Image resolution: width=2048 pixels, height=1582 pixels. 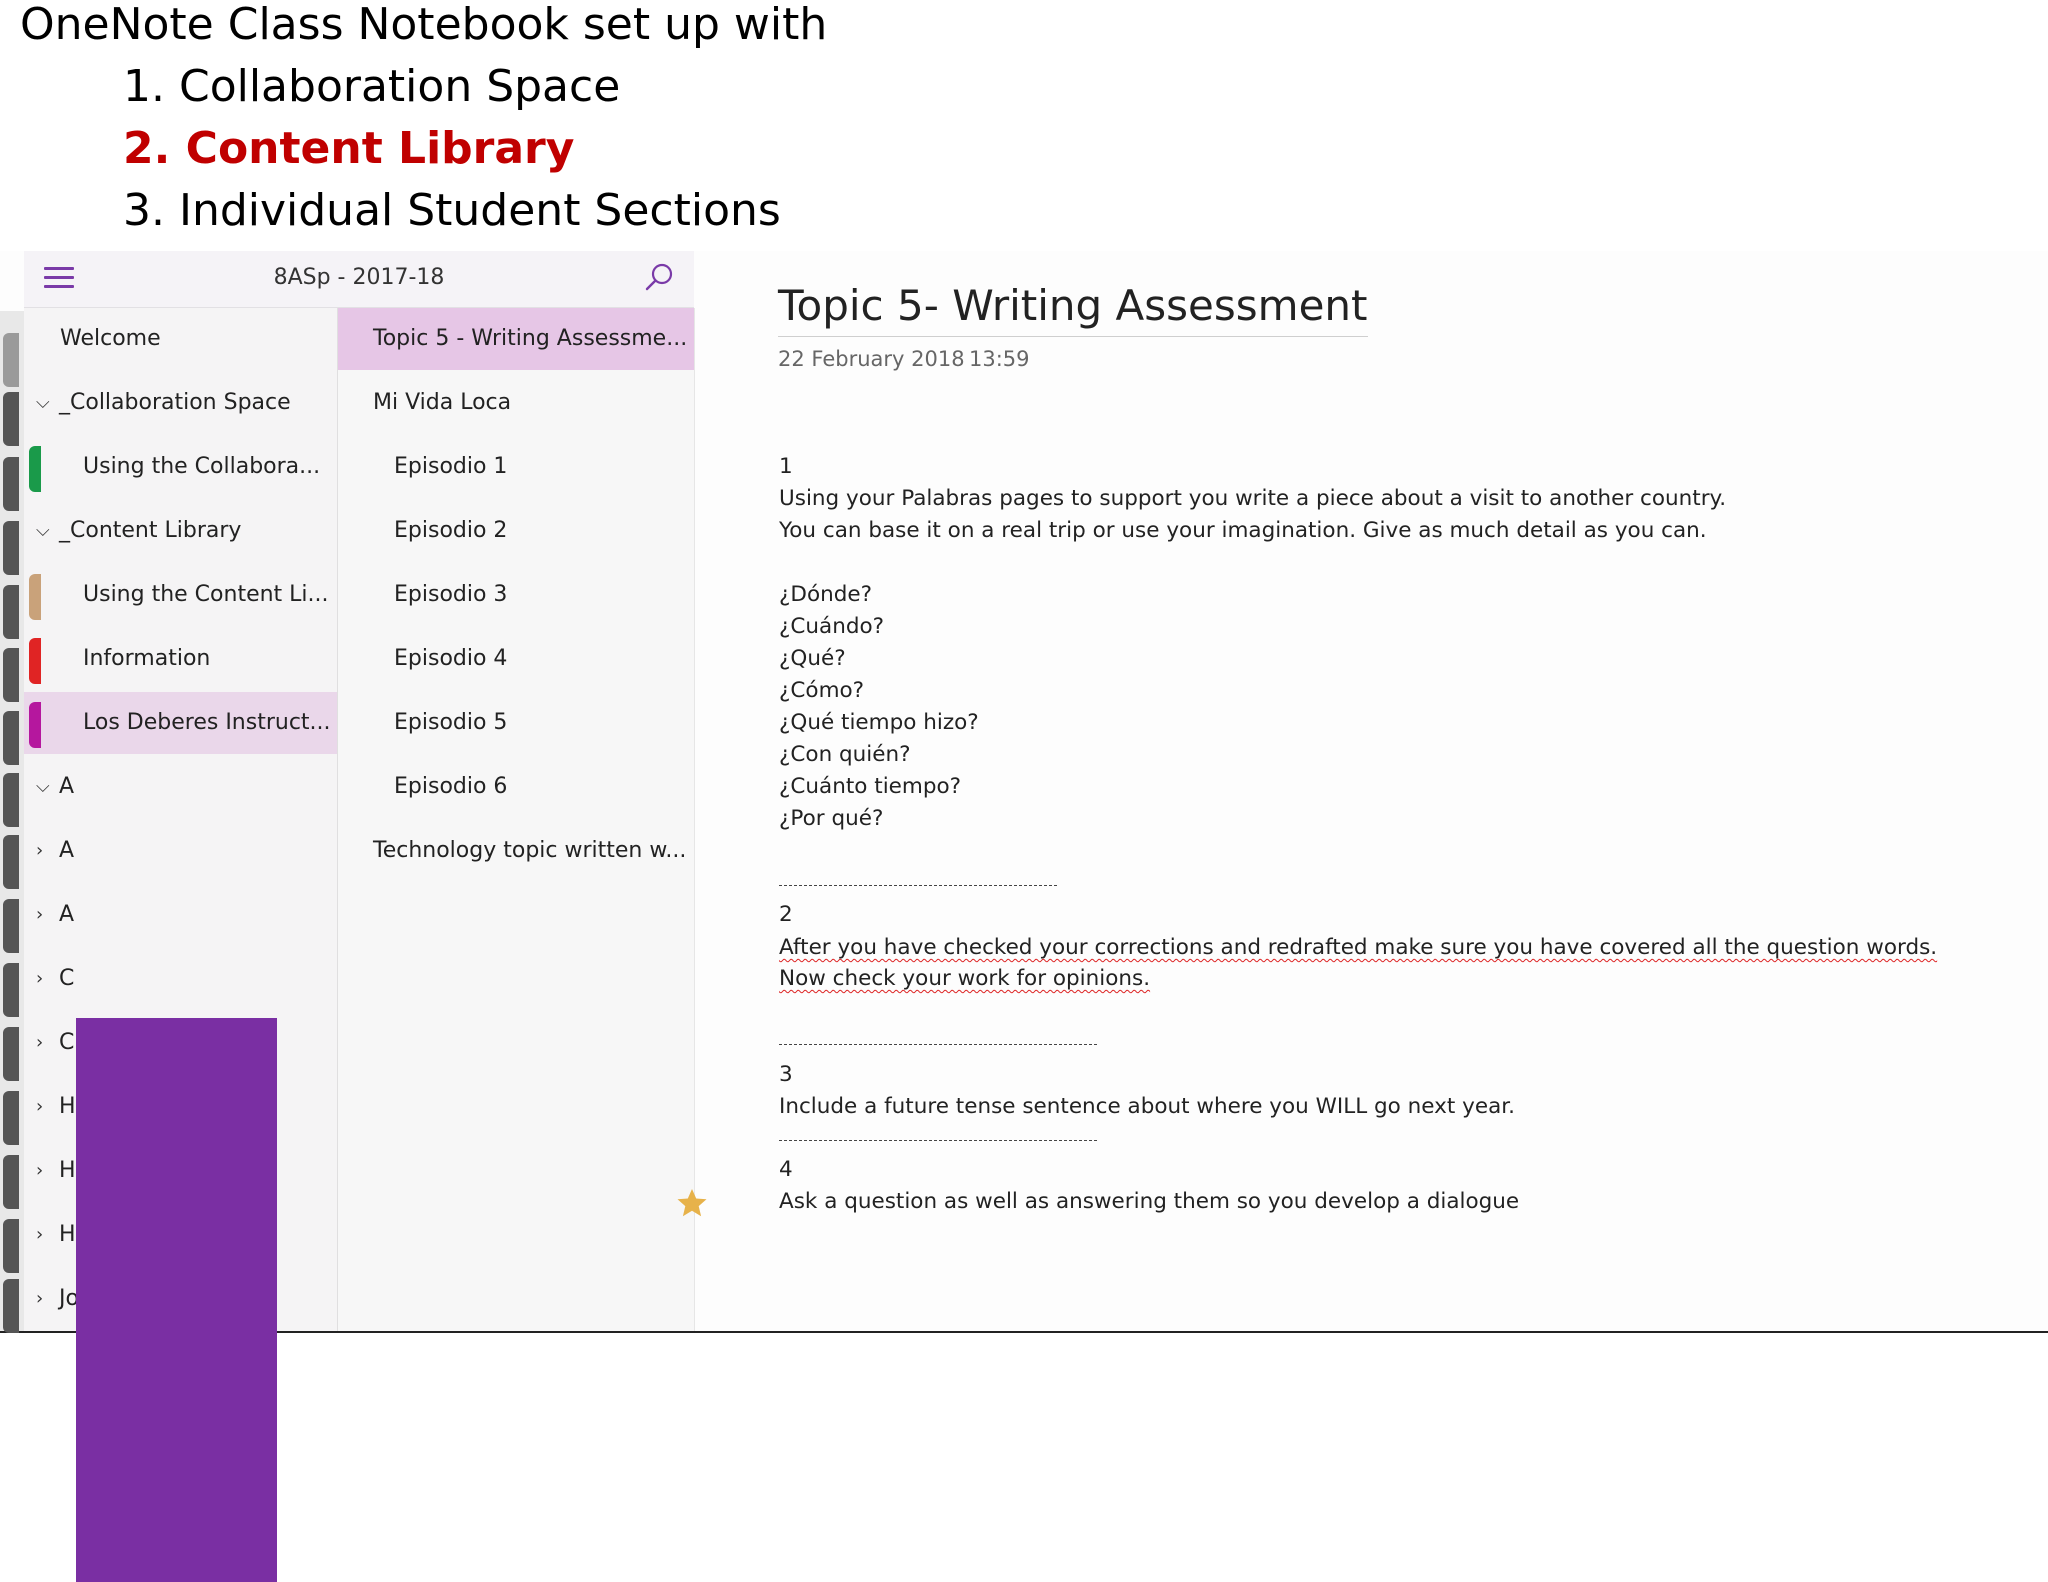 I want to click on page-time: 13:59, so click(x=999, y=359).